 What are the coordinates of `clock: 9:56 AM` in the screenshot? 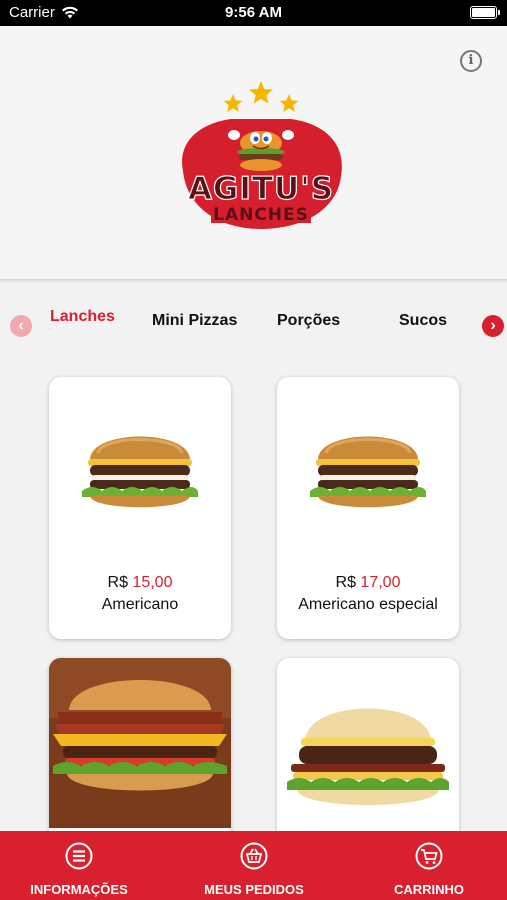 It's located at (253, 12).